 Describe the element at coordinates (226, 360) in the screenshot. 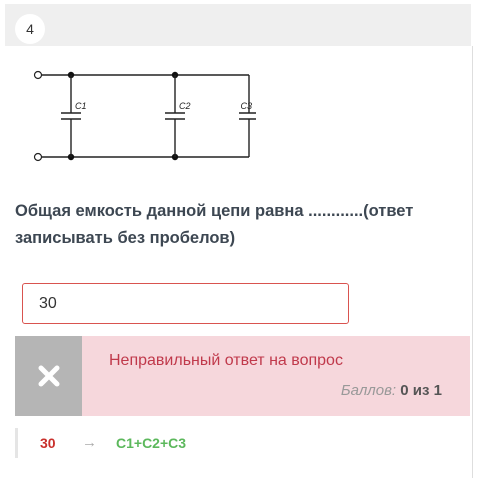

I see `feedback-message: Неправильный ответ на вопрос` at that location.